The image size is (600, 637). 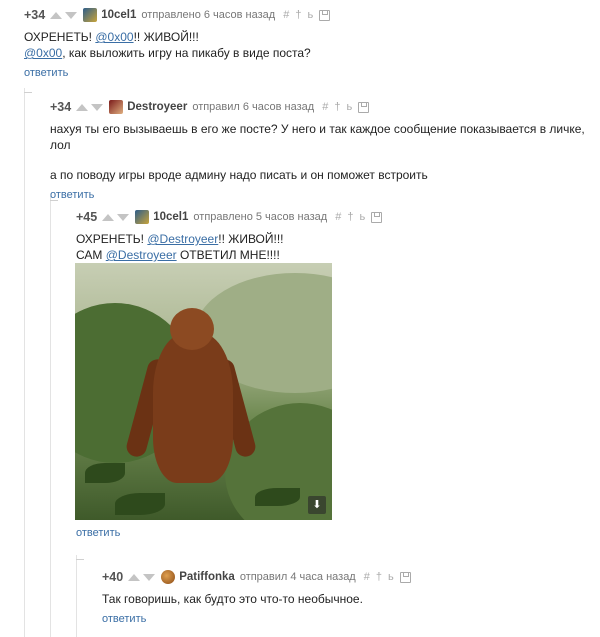 I want to click on comment-time: отправил 4 часа назад, so click(x=297, y=577).